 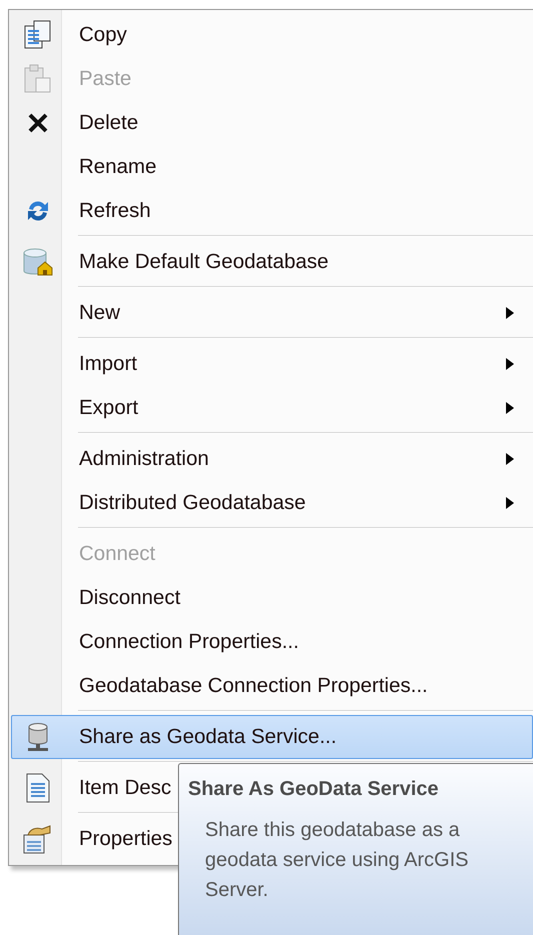 I want to click on tooltip-title: Share As GeoData Service, so click(x=314, y=789).